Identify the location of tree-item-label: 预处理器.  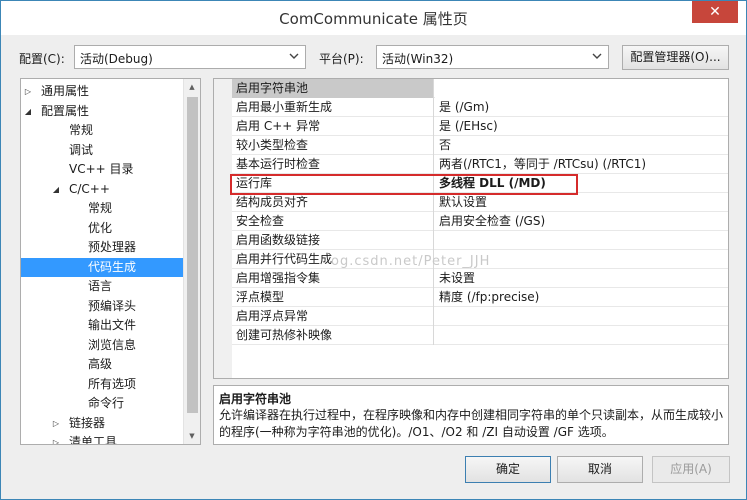
(112, 247).